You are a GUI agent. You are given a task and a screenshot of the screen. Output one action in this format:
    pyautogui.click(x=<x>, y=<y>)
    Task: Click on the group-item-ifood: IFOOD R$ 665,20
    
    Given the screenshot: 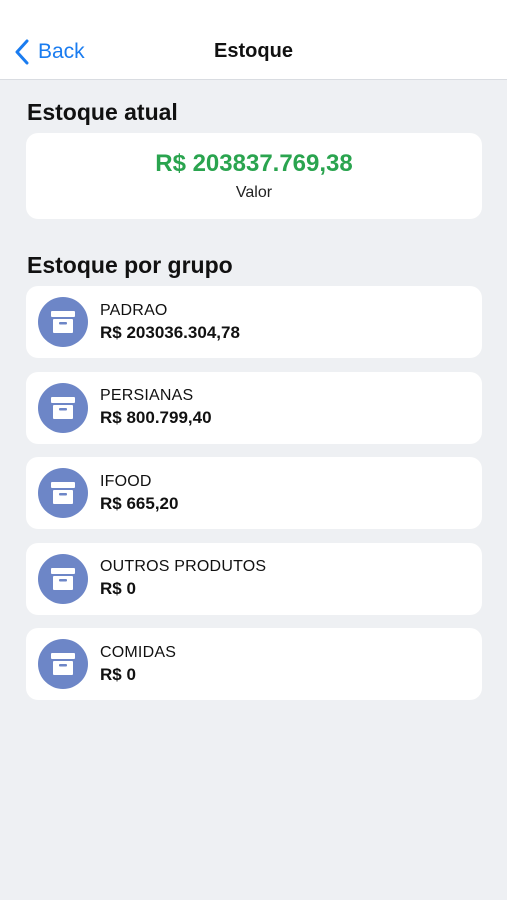 What is the action you would take?
    pyautogui.click(x=254, y=493)
    